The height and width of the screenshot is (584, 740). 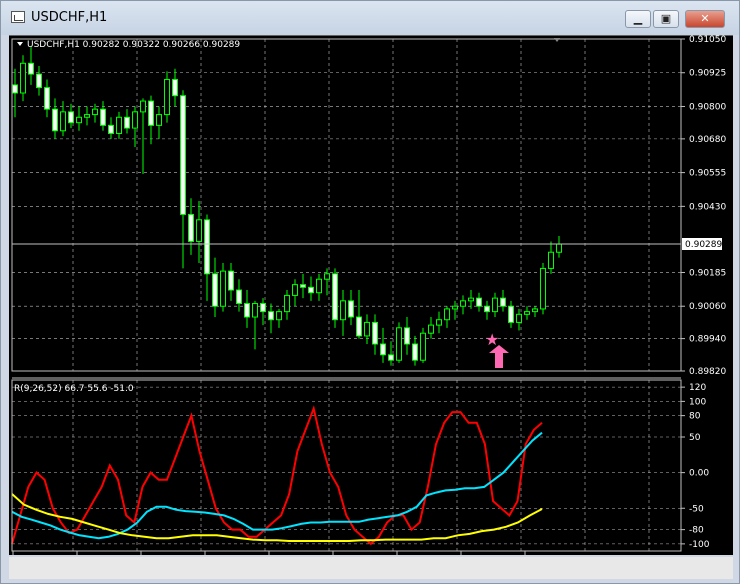 I want to click on indicator-tick-label: -50, so click(x=696, y=509).